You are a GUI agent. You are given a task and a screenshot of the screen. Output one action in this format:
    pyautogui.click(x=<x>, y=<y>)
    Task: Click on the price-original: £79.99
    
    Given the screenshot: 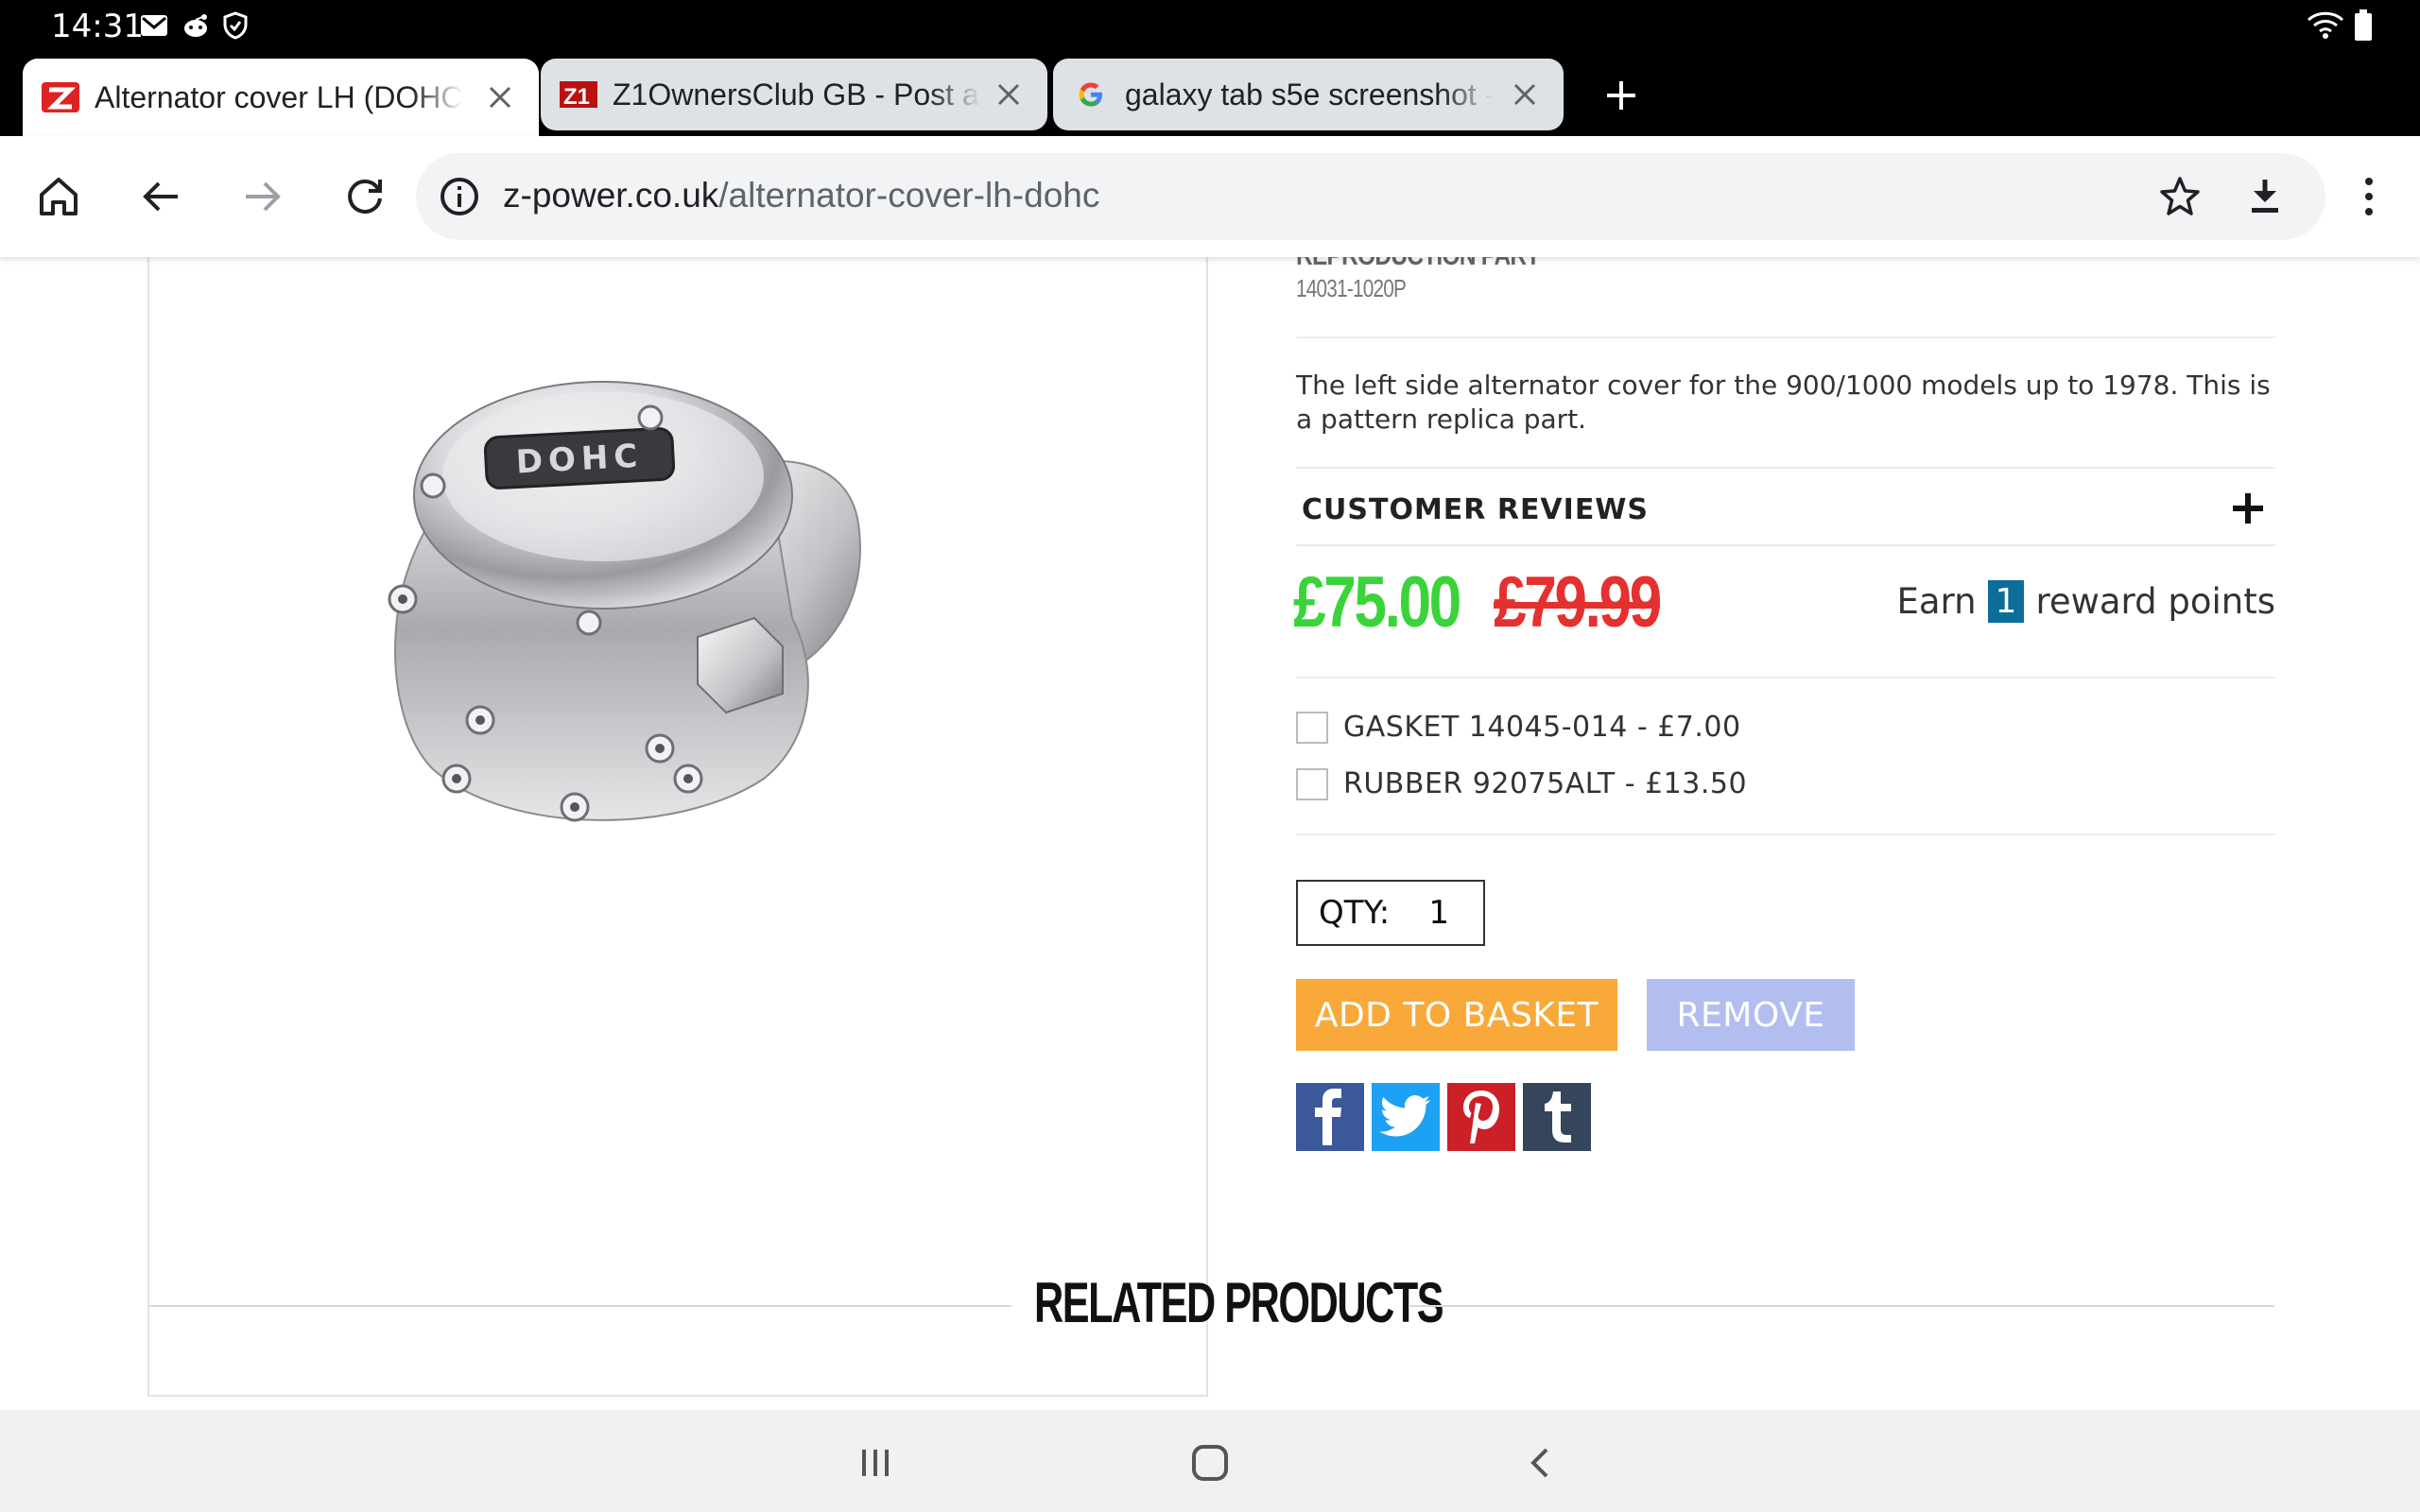 What is the action you would take?
    pyautogui.click(x=1578, y=602)
    